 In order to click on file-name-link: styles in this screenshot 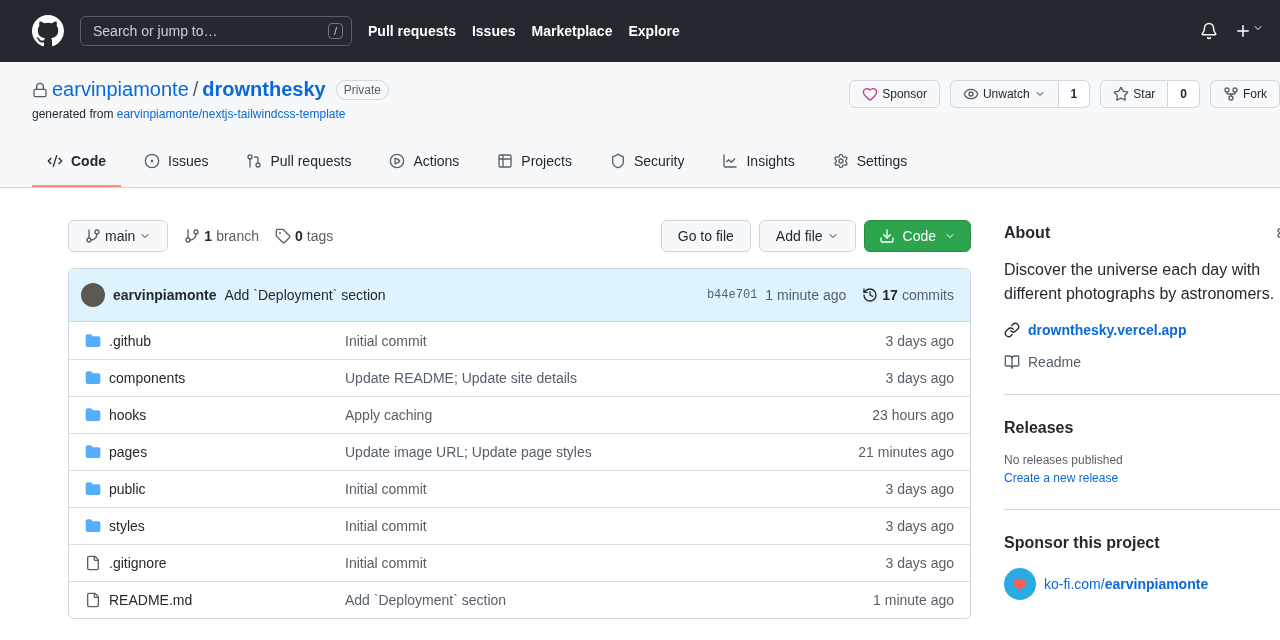, I will do `click(227, 526)`.